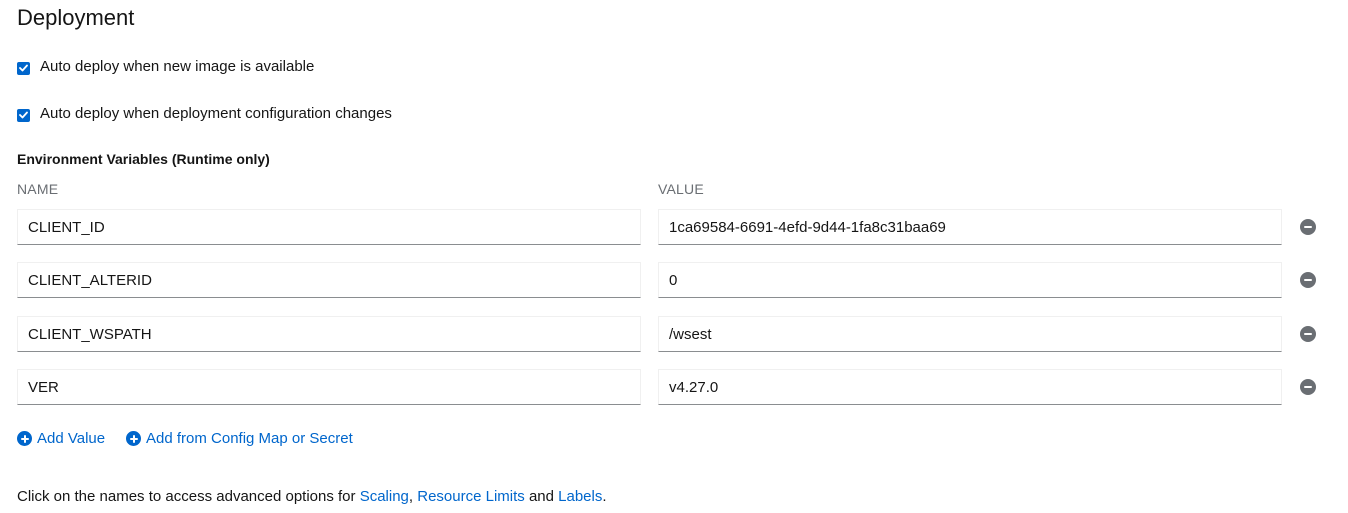 Image resolution: width=1348 pixels, height=513 pixels. I want to click on auto-deploy-image-label: Auto deploy when new image is available, so click(177, 66).